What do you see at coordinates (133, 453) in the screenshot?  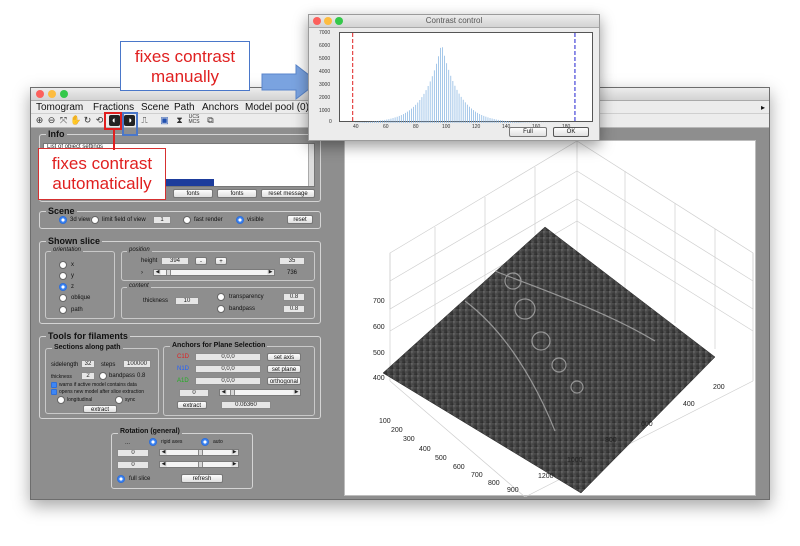 I see `rotation-field-1: 0` at bounding box center [133, 453].